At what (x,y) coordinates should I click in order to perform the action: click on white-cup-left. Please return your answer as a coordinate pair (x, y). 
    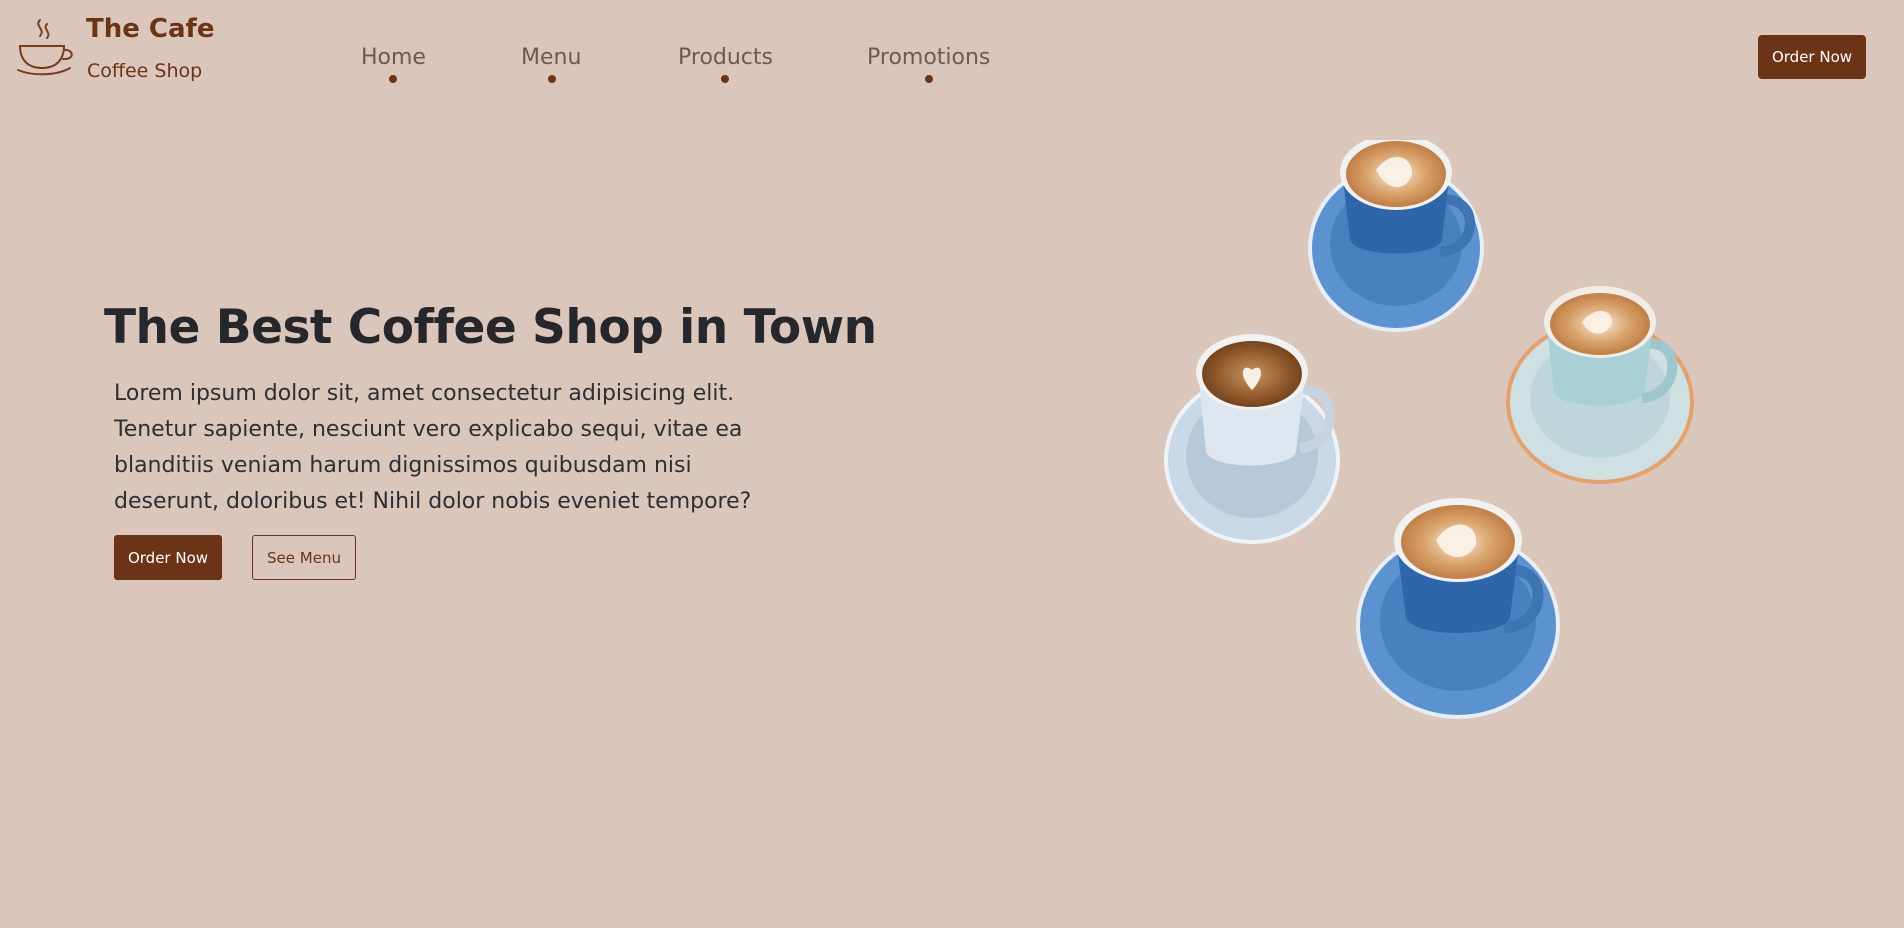
    Looking at the image, I should click on (1252, 439).